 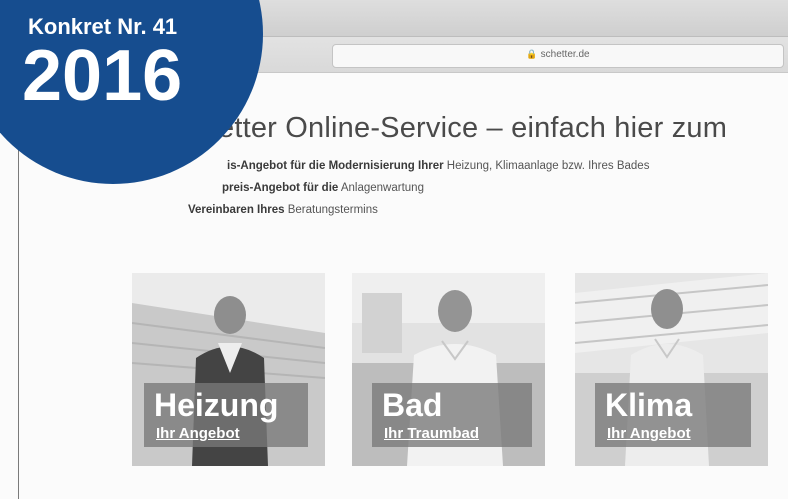 I want to click on card-klima-link: Ihr Angebot, so click(x=649, y=433).